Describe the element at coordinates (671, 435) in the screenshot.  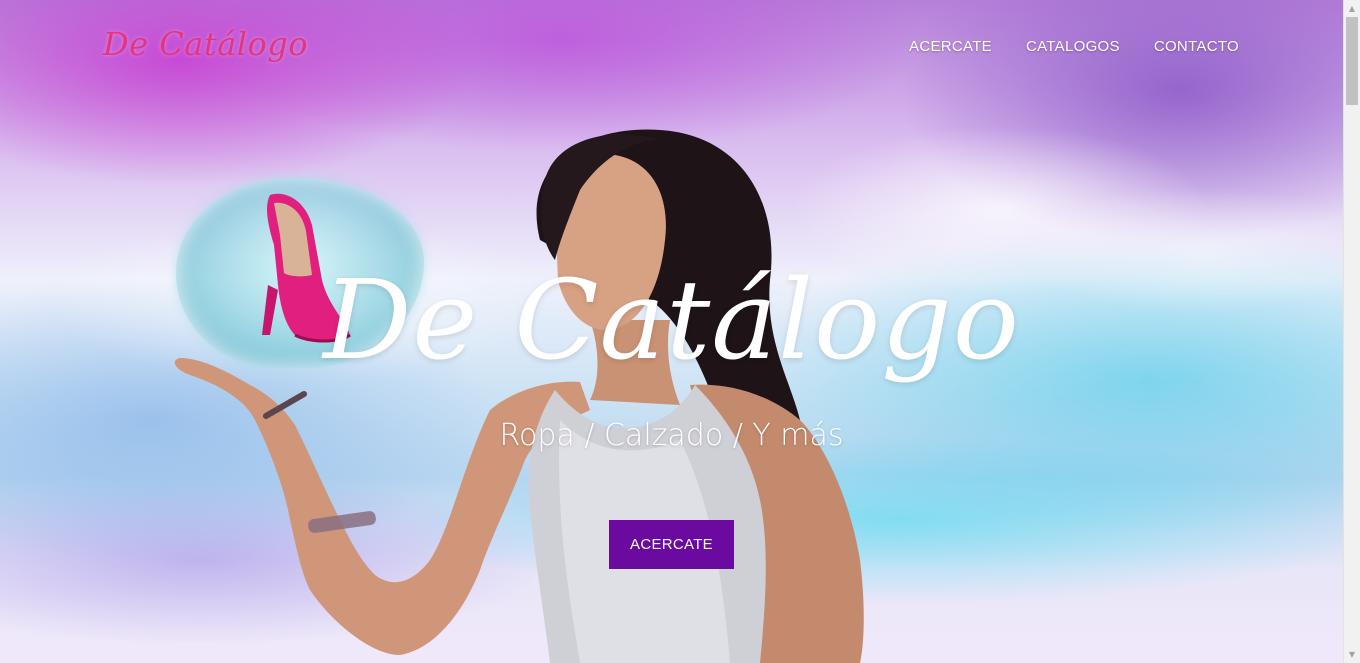
I see `hero-subtitle: Ropa / Calzado / Y más` at that location.